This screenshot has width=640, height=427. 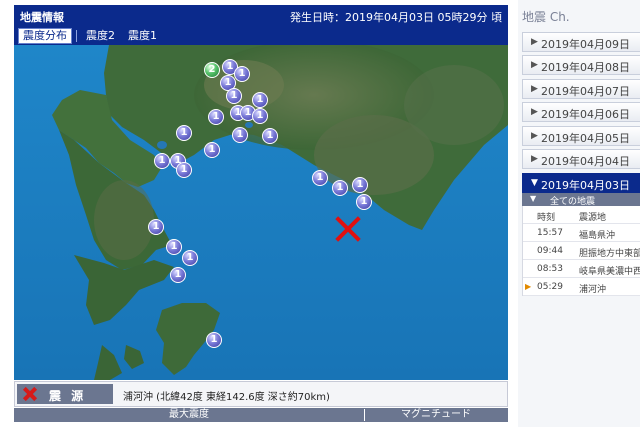 I want to click on intensity-2-marker: 2, so click(x=212, y=70).